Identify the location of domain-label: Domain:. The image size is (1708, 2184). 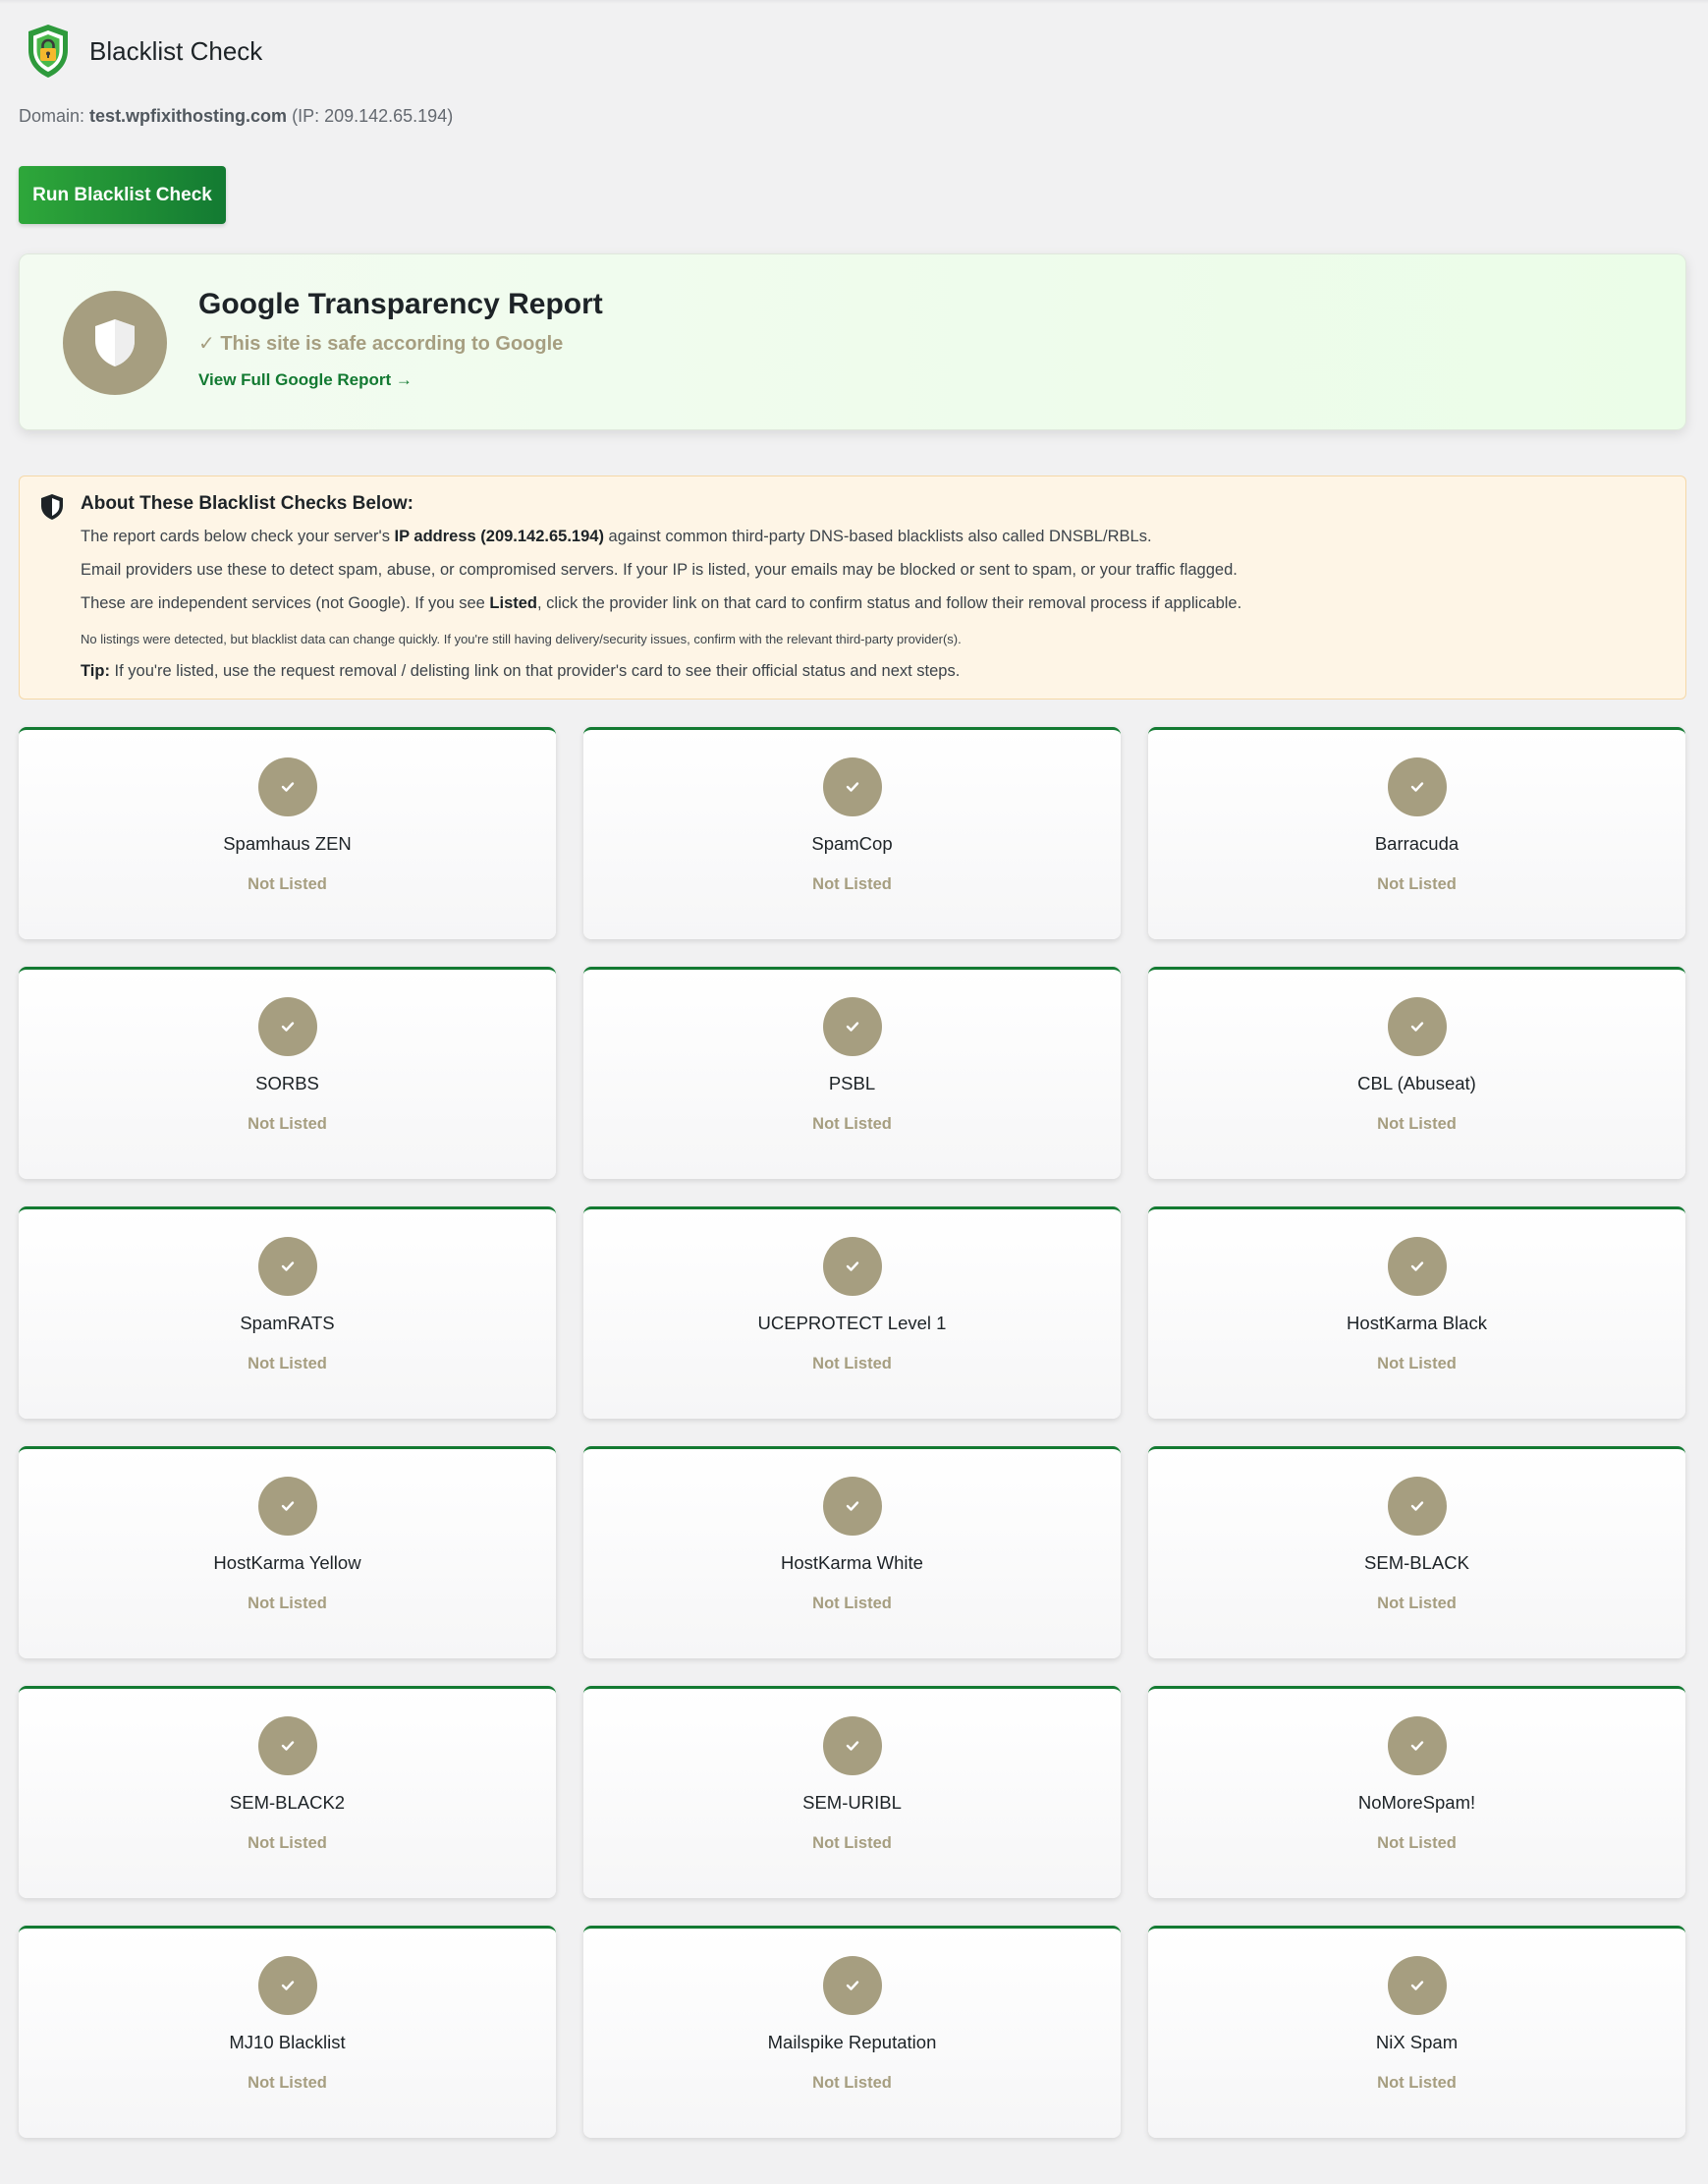
(52, 116).